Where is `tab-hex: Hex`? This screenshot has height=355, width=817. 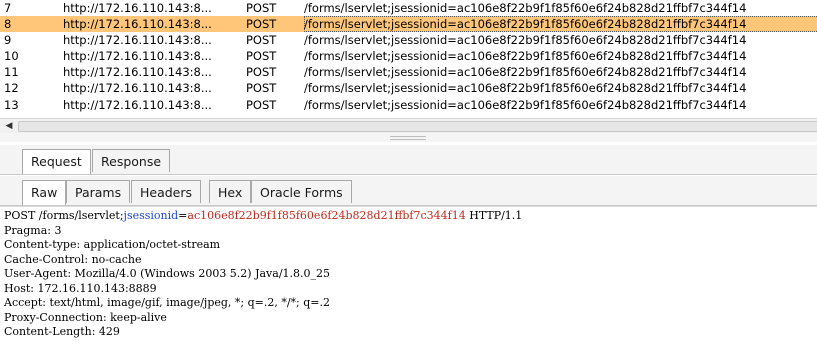 tab-hex: Hex is located at coordinates (230, 191).